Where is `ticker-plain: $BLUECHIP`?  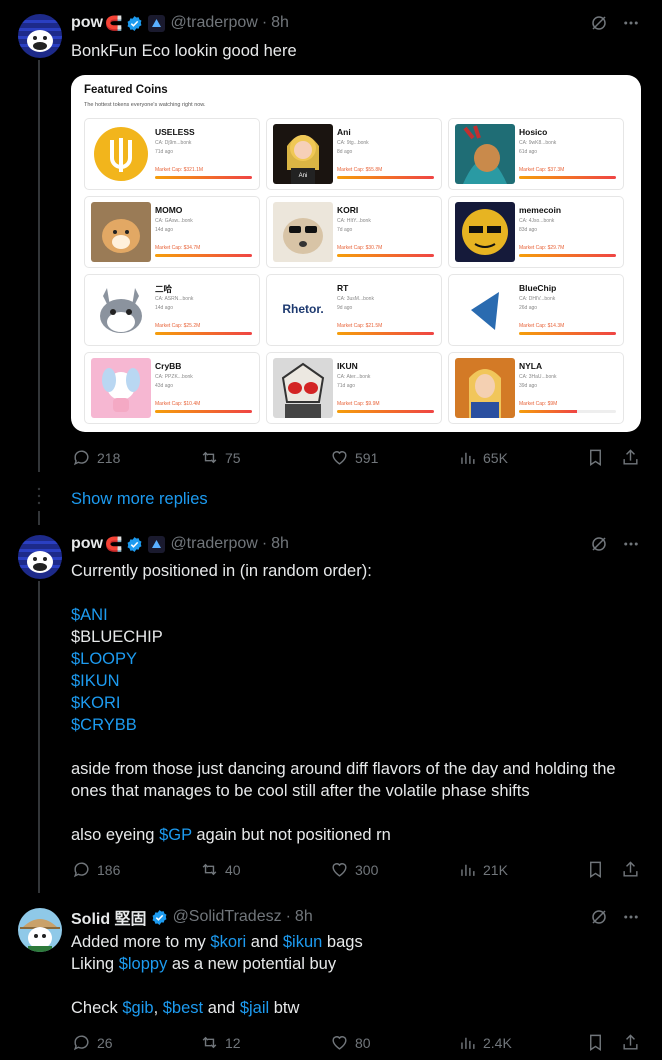 ticker-plain: $BLUECHIP is located at coordinates (117, 637).